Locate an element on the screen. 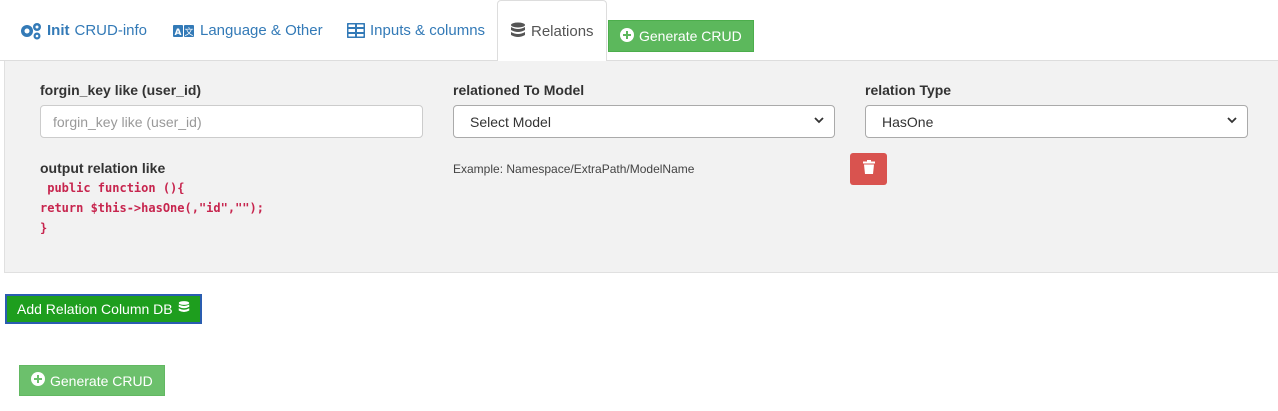  code-line-1: public function (){ is located at coordinates (112, 188).